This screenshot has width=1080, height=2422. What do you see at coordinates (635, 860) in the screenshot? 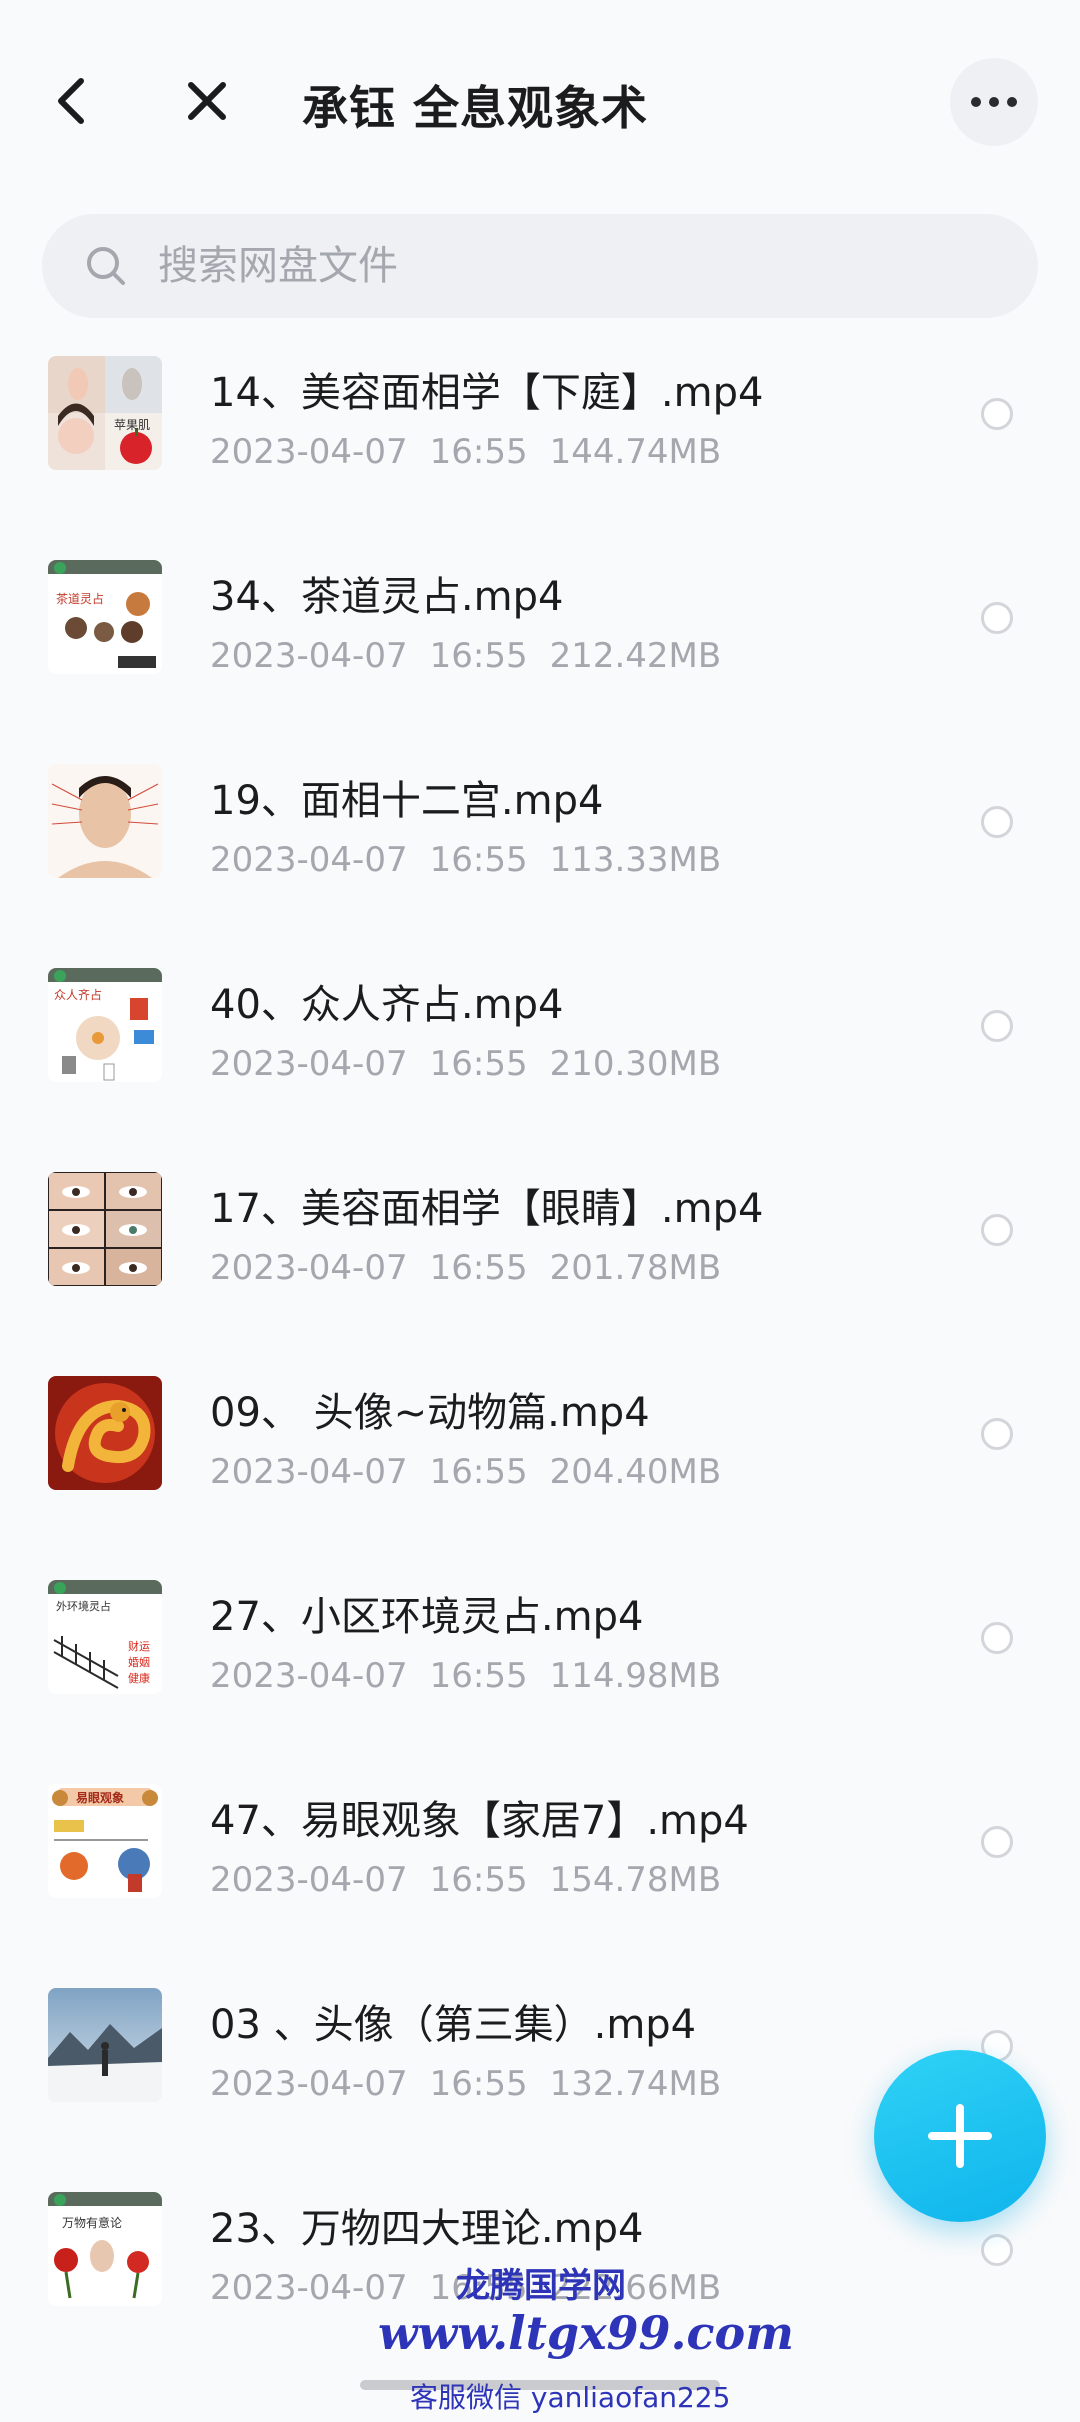
I see `file-size: 113.33MB` at bounding box center [635, 860].